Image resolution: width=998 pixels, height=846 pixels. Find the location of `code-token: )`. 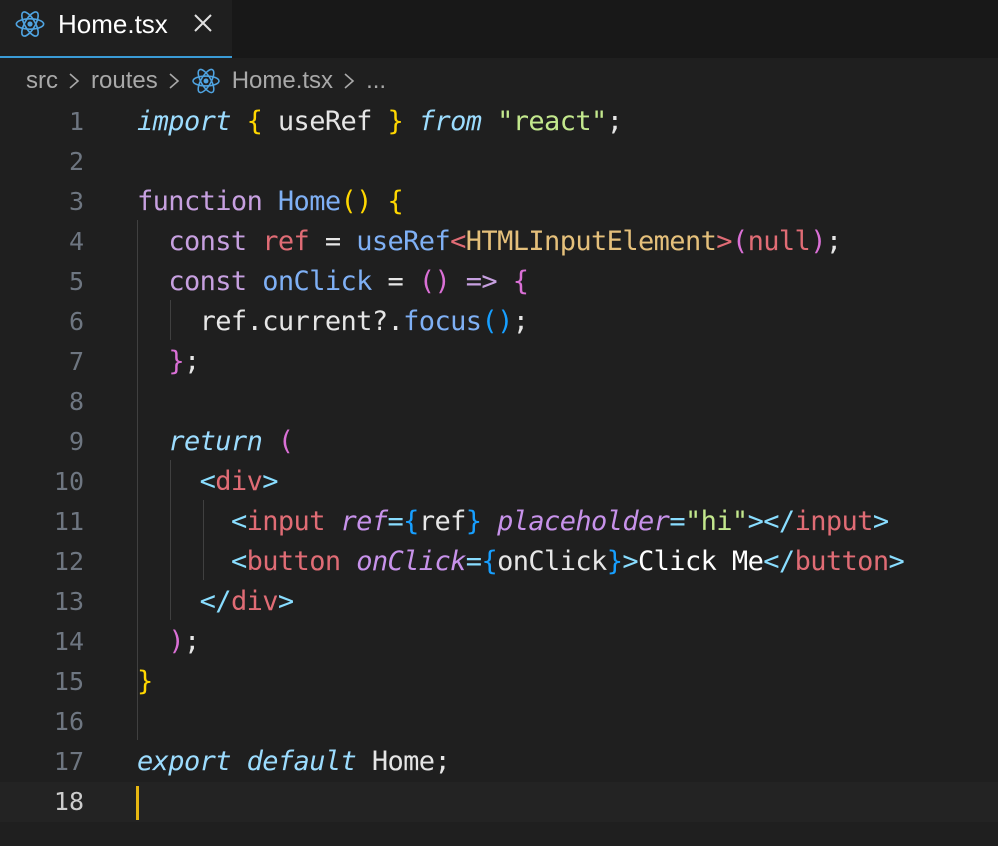

code-token: ) is located at coordinates (818, 241).